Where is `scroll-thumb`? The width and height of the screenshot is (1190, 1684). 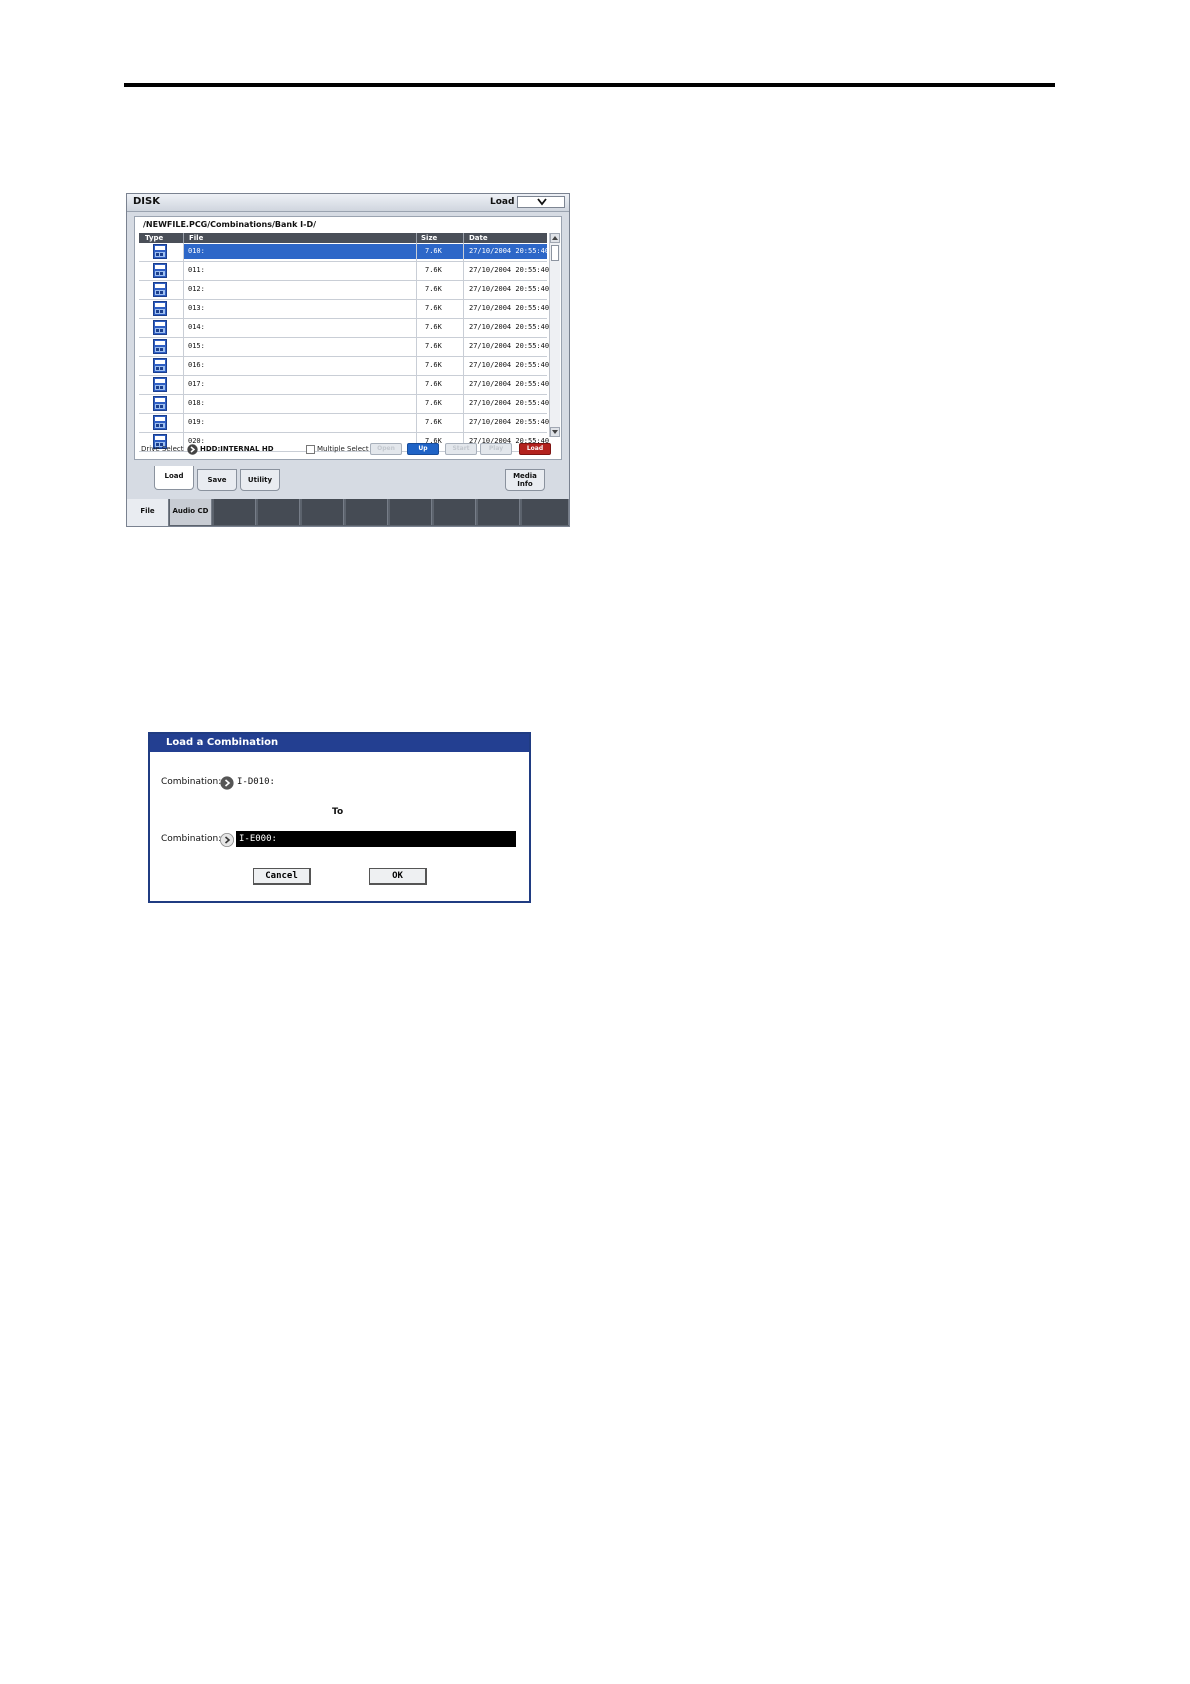 scroll-thumb is located at coordinates (555, 253).